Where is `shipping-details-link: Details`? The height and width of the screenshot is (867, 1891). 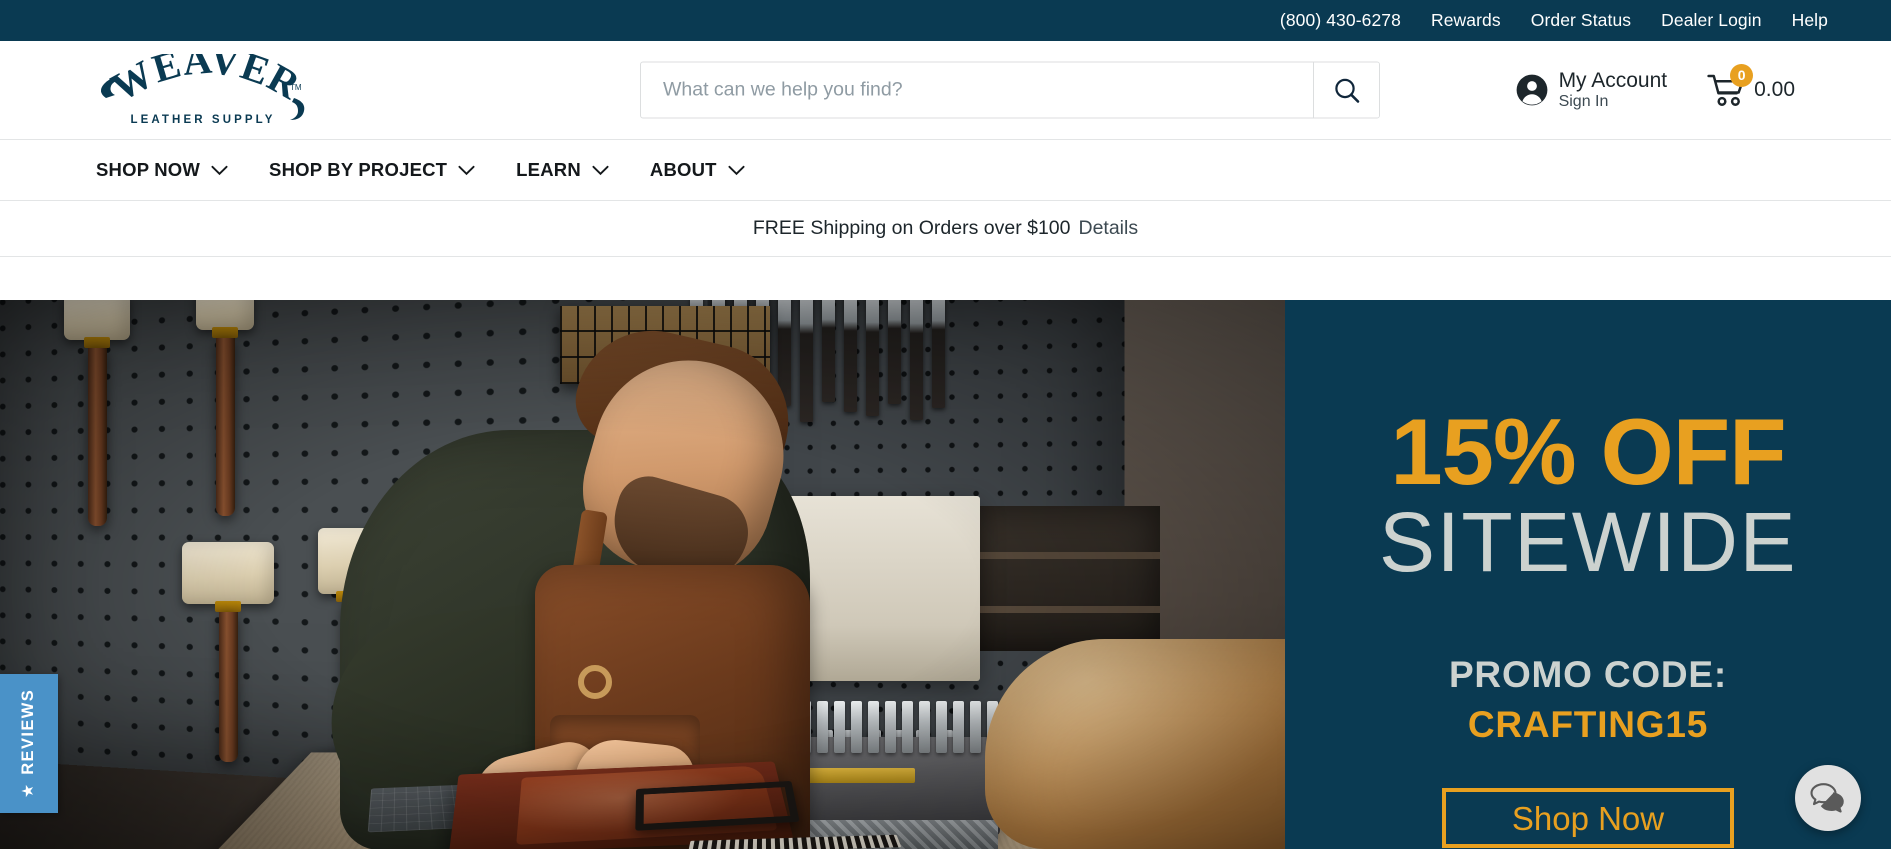
shipping-details-link: Details is located at coordinates (1108, 228).